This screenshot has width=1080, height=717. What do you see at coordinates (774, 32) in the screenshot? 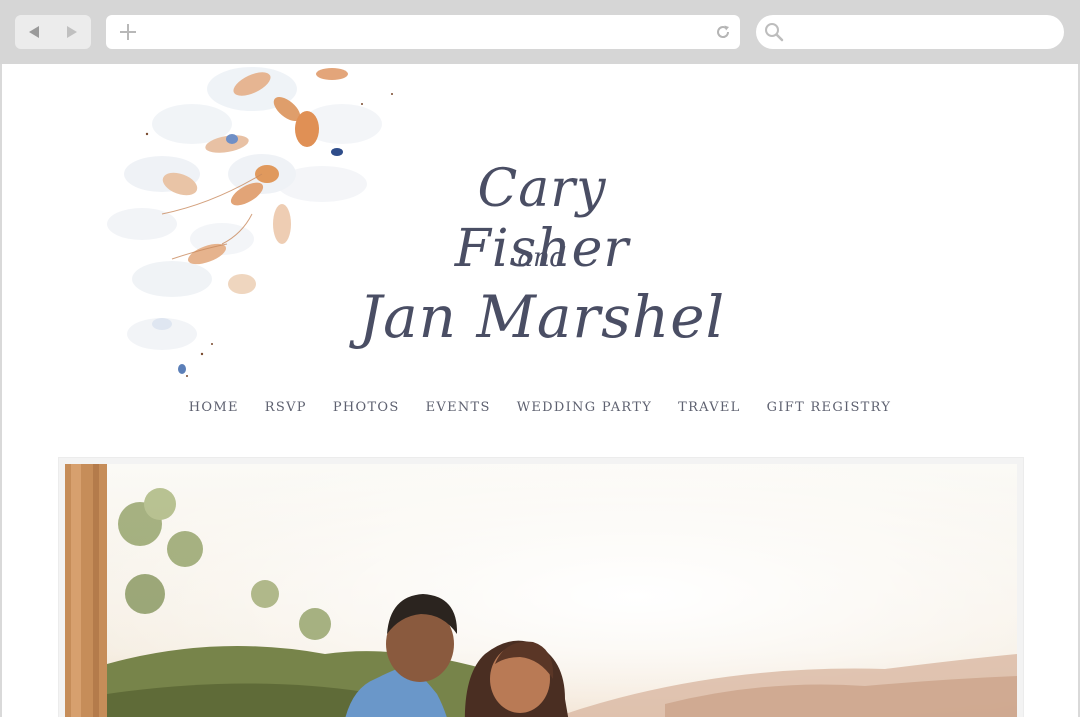
I see `search-icon` at bounding box center [774, 32].